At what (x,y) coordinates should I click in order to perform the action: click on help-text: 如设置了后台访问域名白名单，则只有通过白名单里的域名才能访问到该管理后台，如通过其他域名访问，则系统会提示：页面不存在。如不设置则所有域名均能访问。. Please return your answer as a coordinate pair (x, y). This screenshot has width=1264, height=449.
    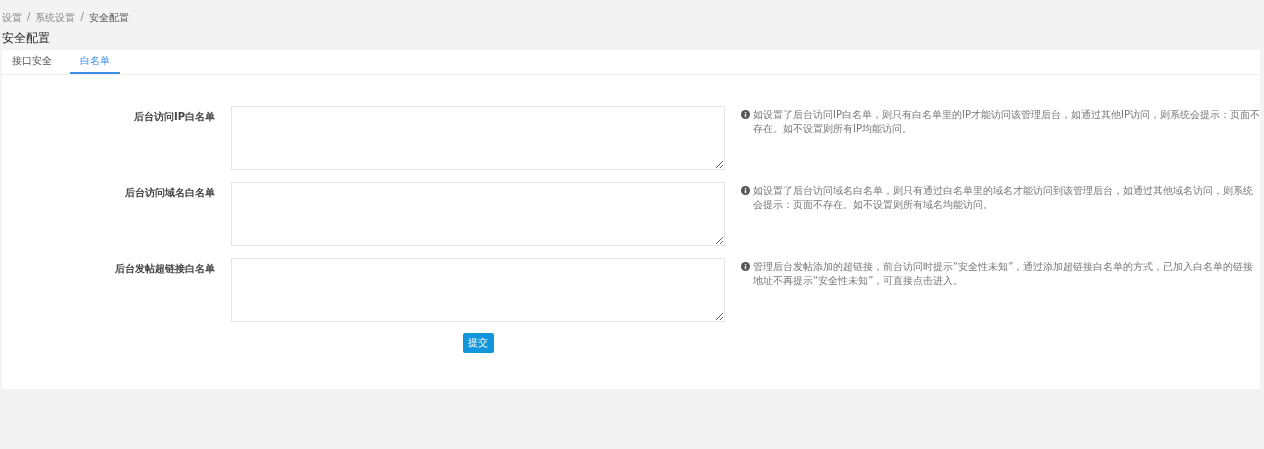
    Looking at the image, I should click on (1003, 198).